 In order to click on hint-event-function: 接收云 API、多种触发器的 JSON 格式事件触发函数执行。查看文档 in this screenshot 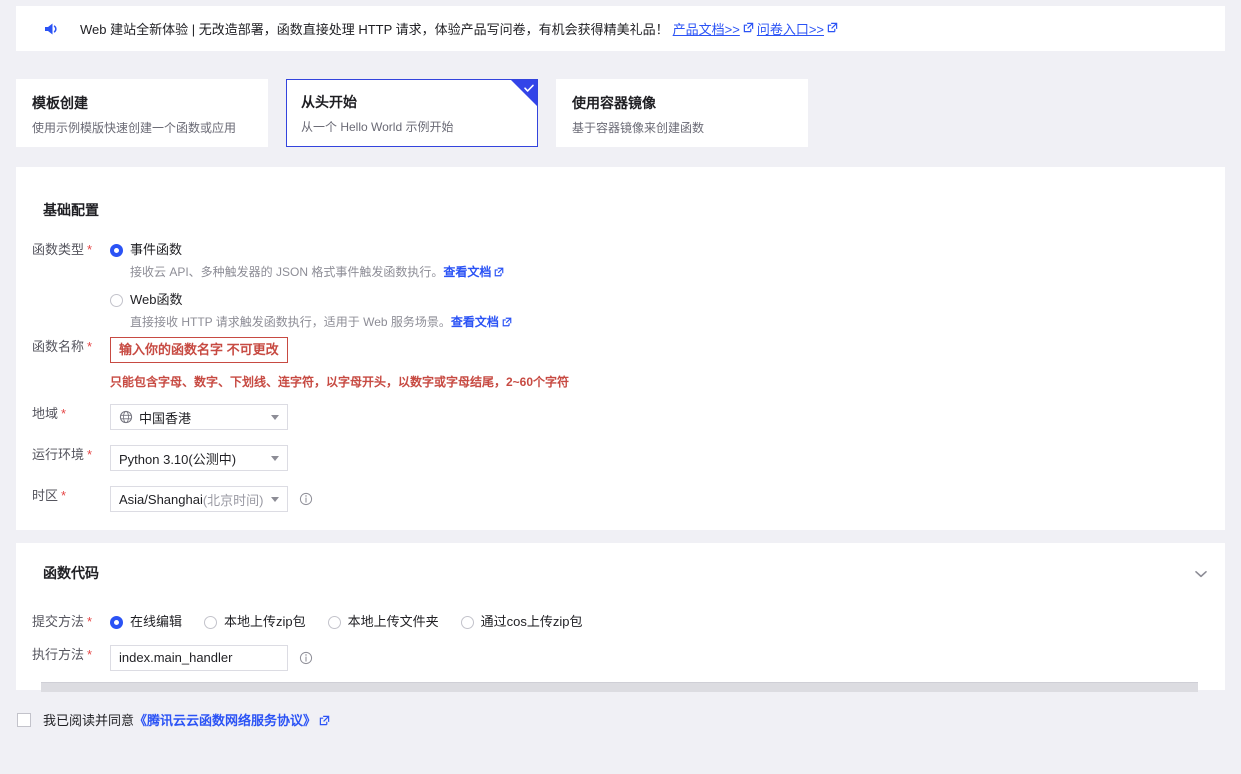, I will do `click(322, 272)`.